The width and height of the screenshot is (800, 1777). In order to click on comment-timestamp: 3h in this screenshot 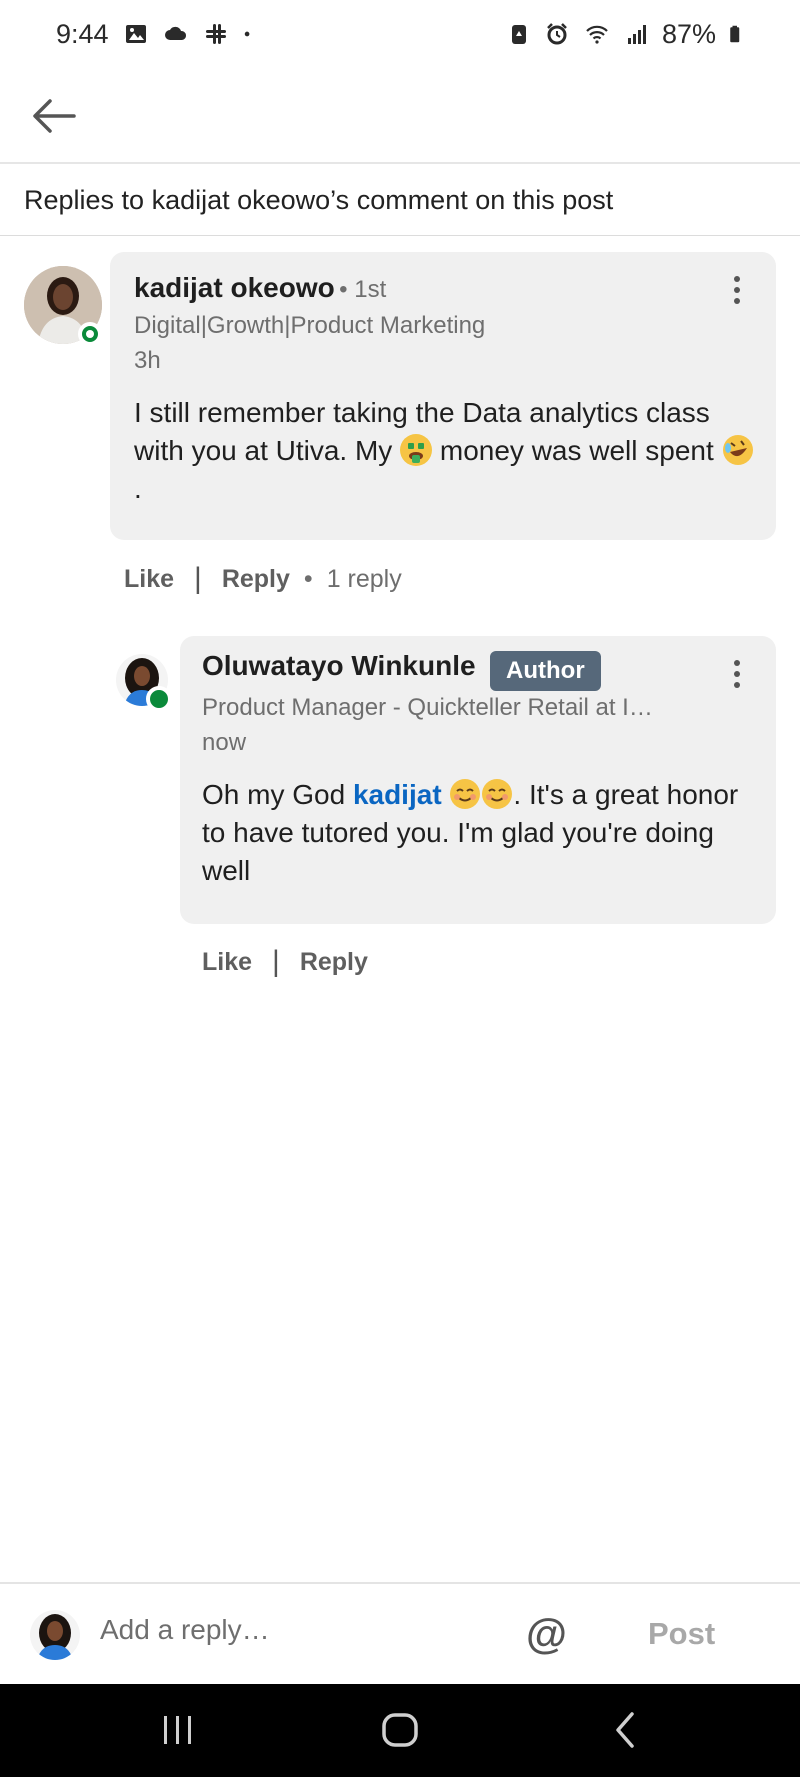, I will do `click(147, 360)`.